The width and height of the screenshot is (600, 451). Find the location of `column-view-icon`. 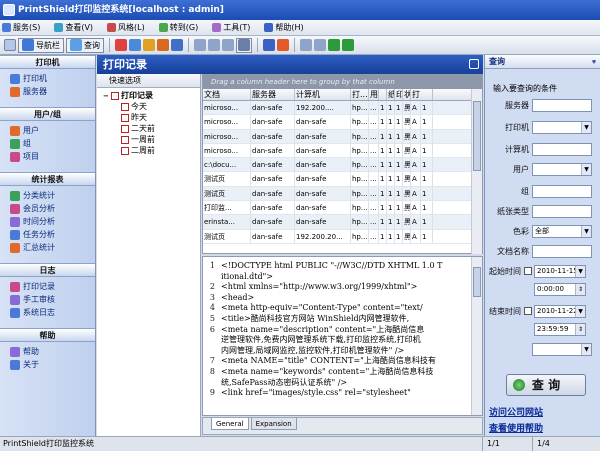

column-view-icon is located at coordinates (228, 45).